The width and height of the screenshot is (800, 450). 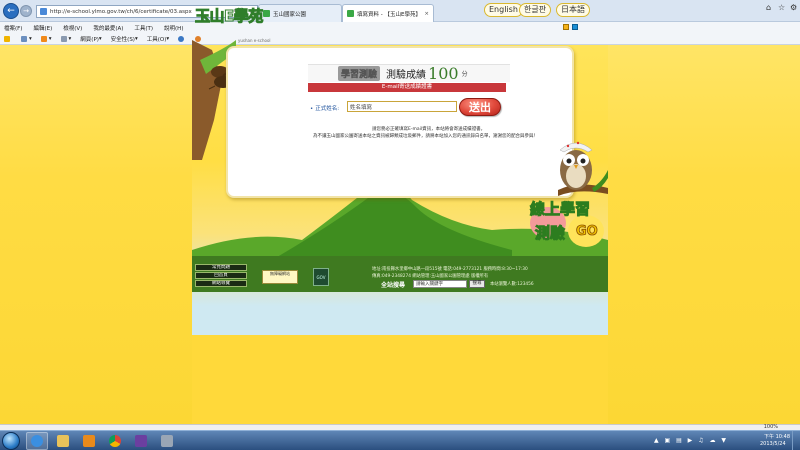 I want to click on slogan-go: GO, so click(x=587, y=232).